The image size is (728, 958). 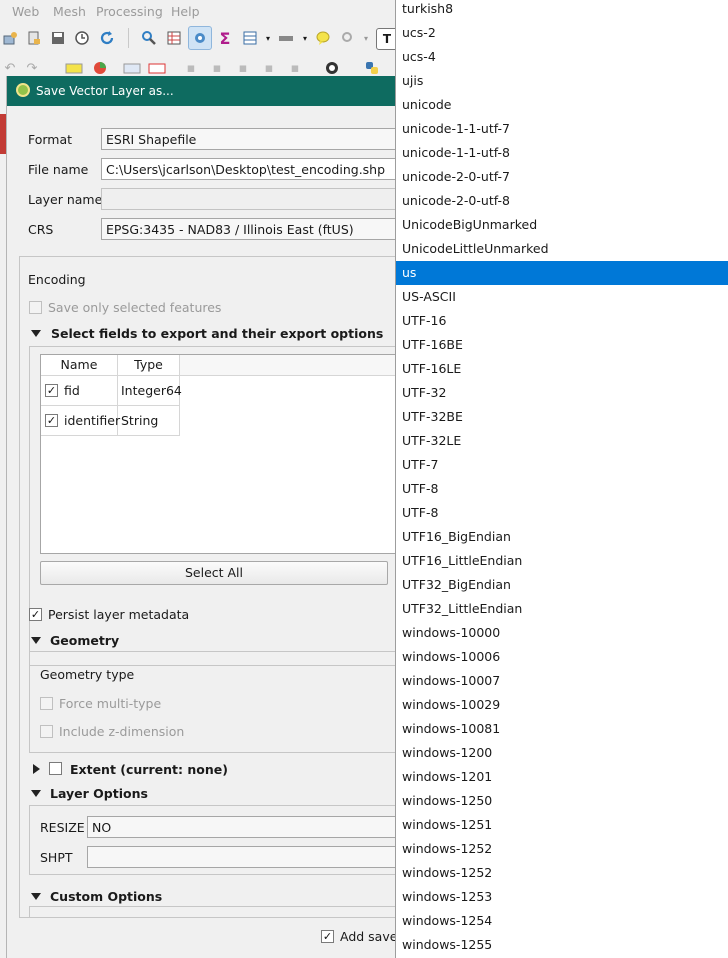 I want to click on encoding-option: ucs-2, so click(x=562, y=33).